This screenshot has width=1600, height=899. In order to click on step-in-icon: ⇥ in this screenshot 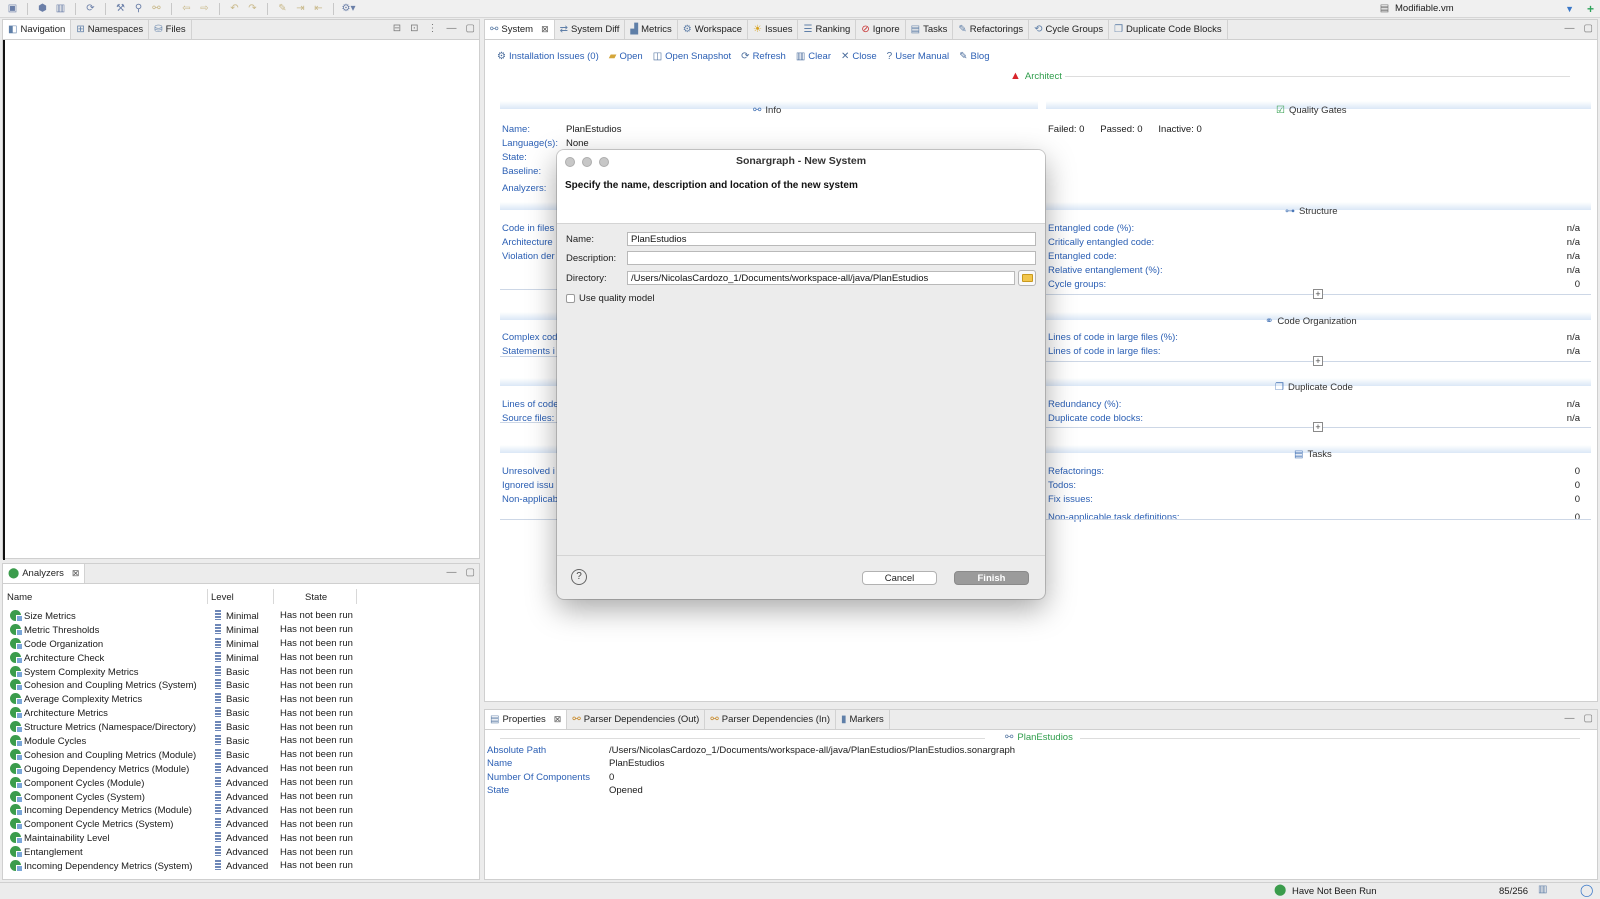, I will do `click(300, 8)`.